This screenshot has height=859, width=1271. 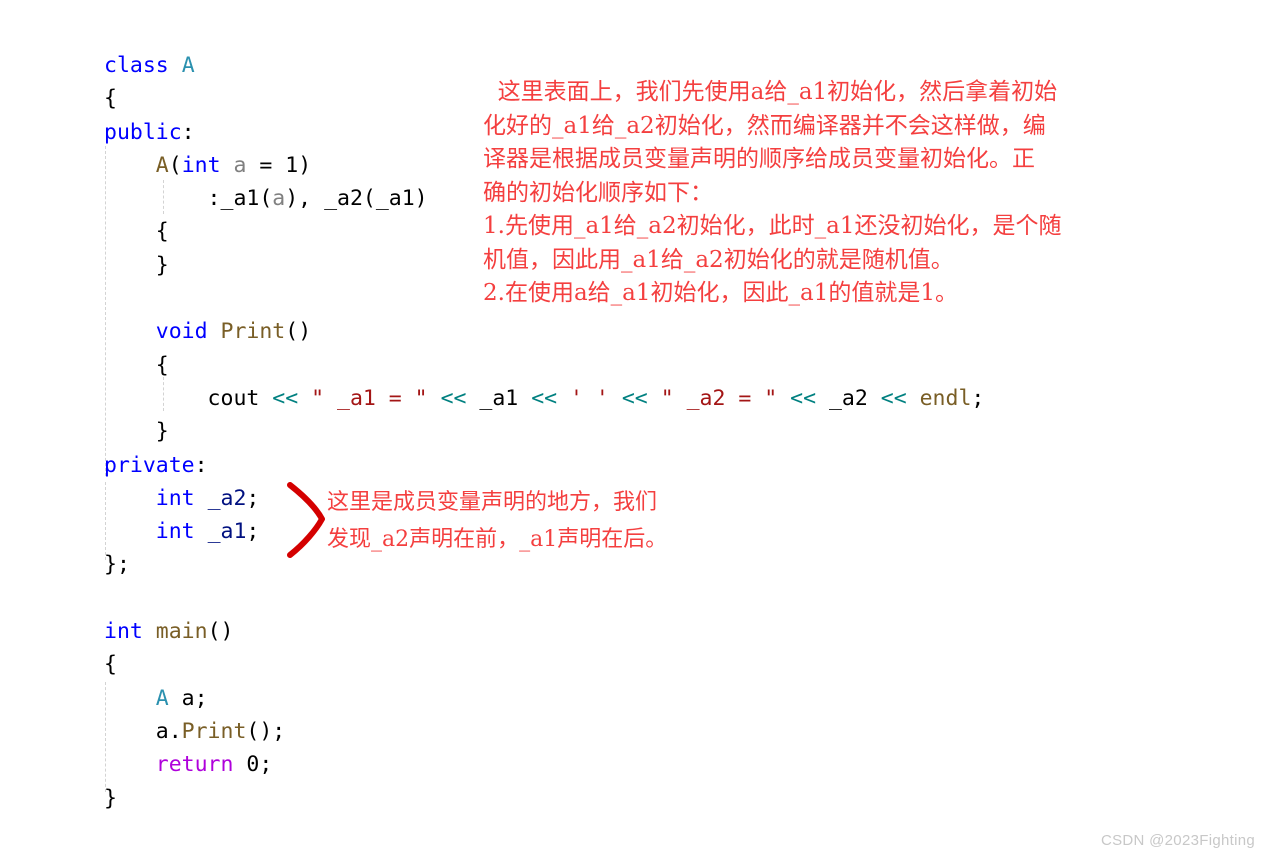 I want to click on hand-drawn-brace-icon, so click(x=306, y=520).